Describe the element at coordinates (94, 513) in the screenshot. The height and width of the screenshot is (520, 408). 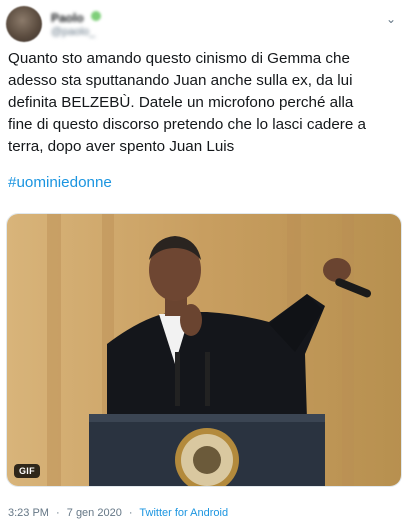
I see `tweet-date: 7 gen 2020` at that location.